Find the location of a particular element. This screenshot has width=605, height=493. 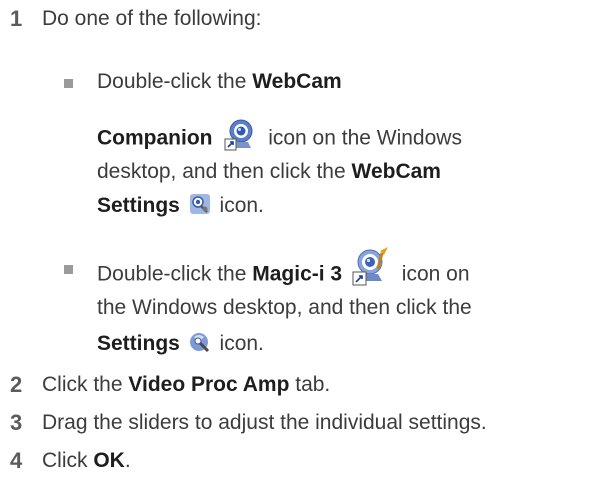

option-a-line-2: Companion icon on the Windows is located at coordinates (279, 137).